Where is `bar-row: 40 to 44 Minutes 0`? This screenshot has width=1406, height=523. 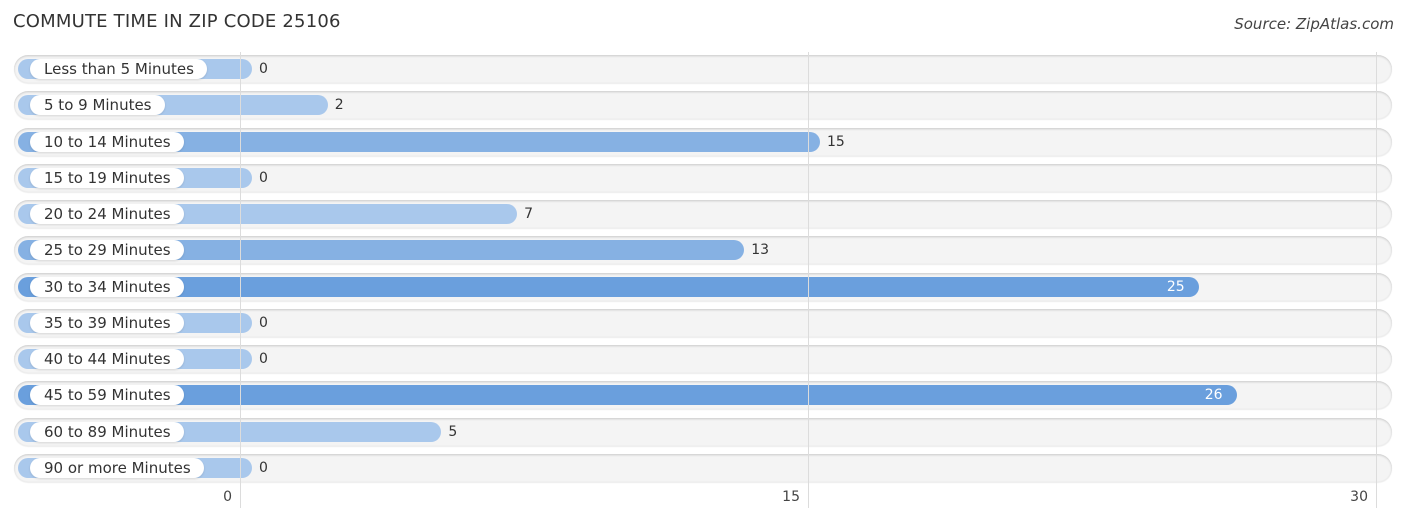 bar-row: 40 to 44 Minutes 0 is located at coordinates (703, 359).